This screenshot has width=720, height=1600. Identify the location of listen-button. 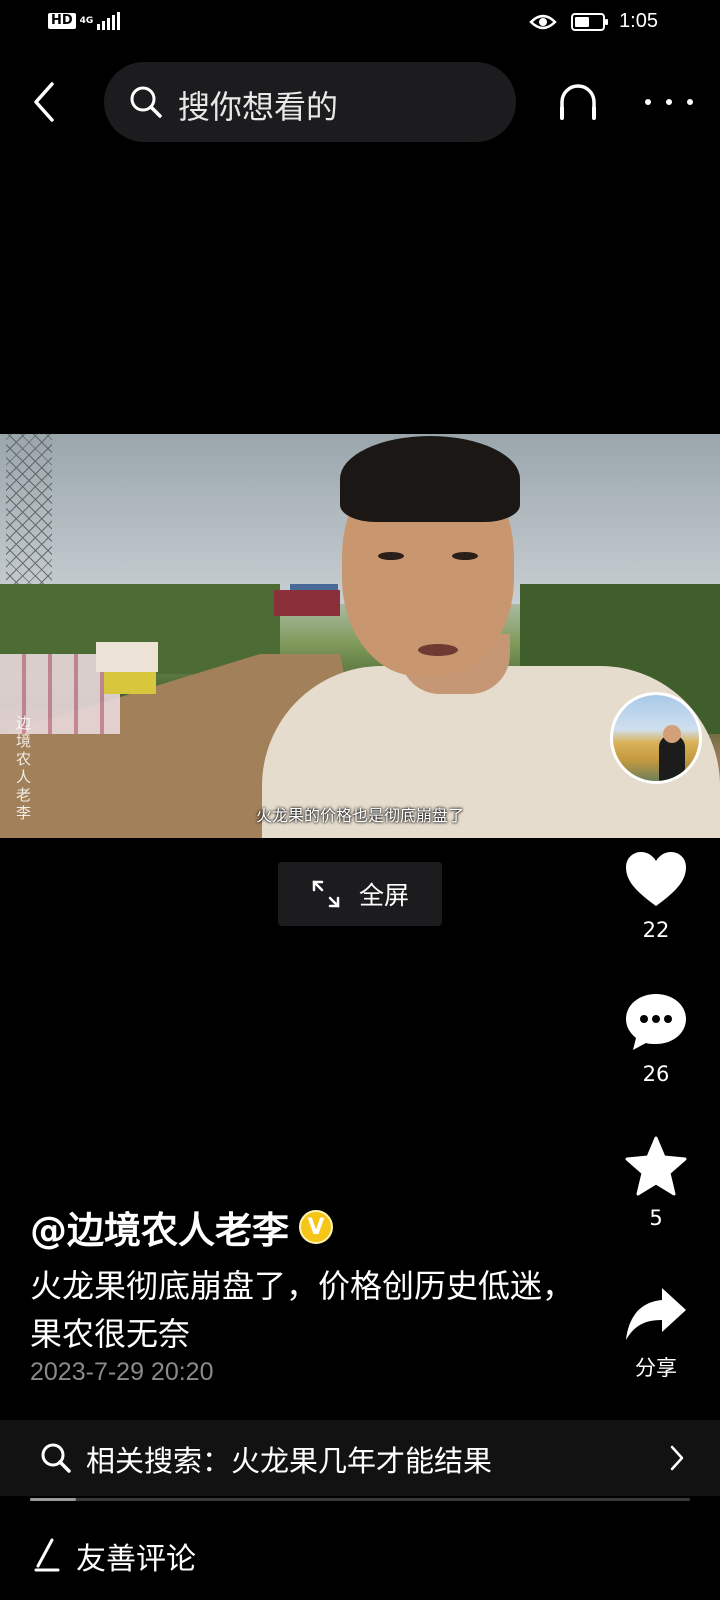
(578, 102).